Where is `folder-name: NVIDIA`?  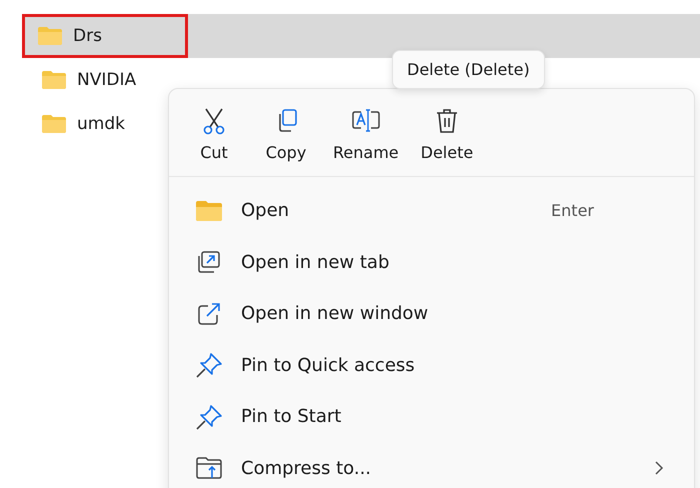 folder-name: NVIDIA is located at coordinates (106, 80).